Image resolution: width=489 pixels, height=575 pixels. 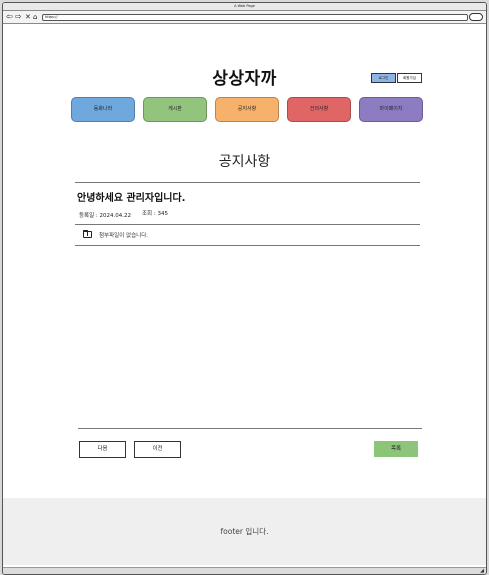 I want to click on post-views: 조회 : 345, so click(x=155, y=214).